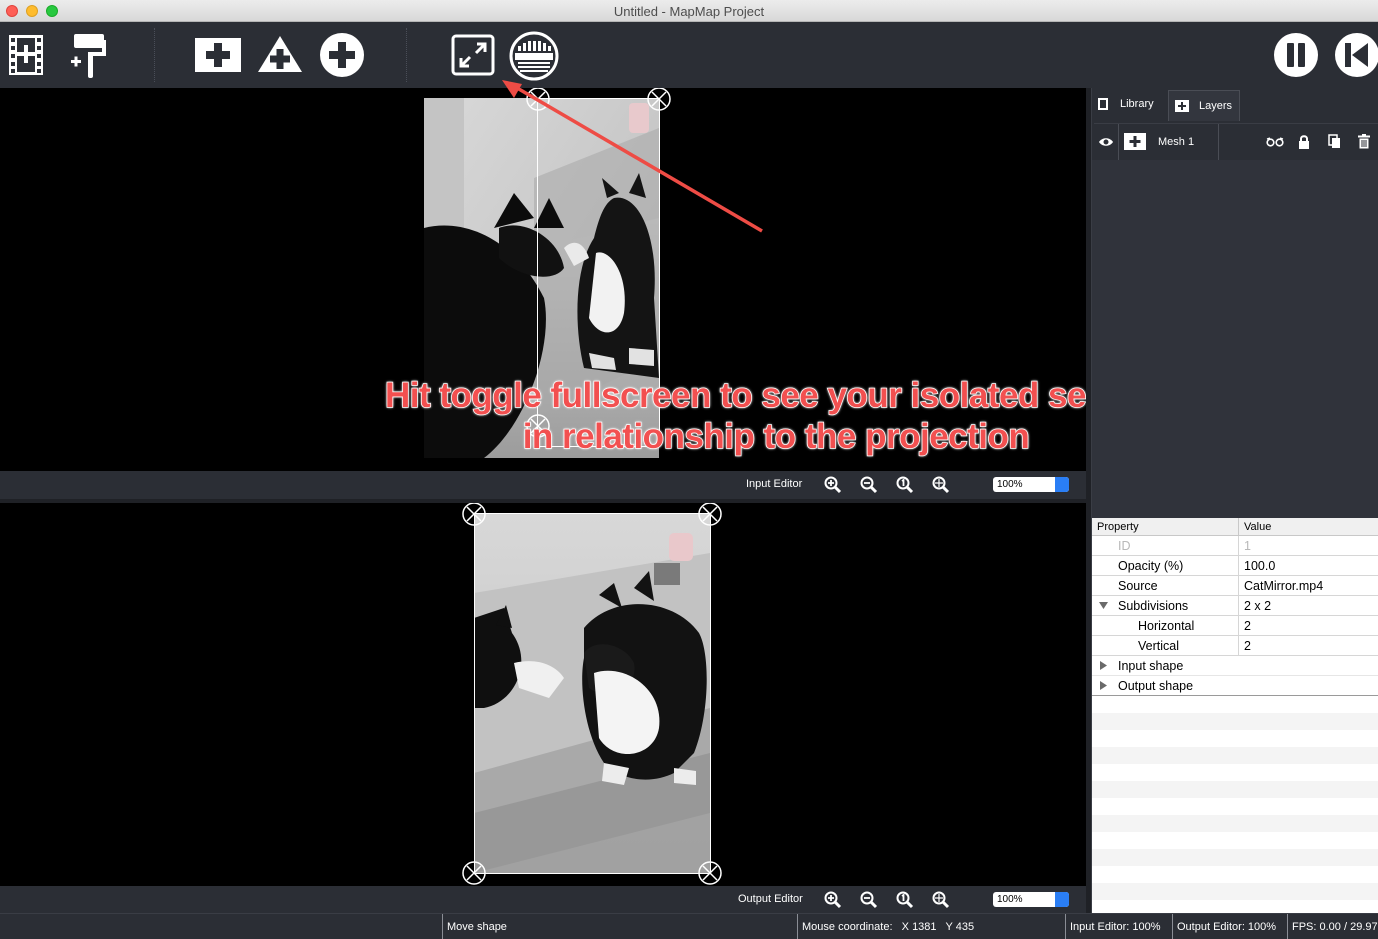 Image resolution: width=1378 pixels, height=939 pixels. I want to click on paint-roller-plus-icon, so click(88, 56).